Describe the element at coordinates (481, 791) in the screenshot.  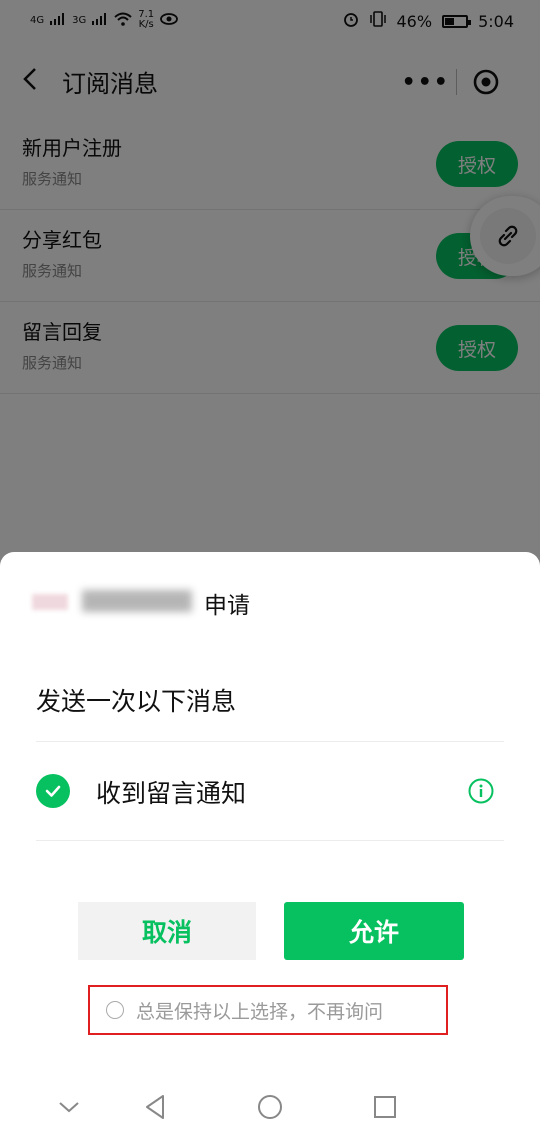
I see `info-icon` at that location.